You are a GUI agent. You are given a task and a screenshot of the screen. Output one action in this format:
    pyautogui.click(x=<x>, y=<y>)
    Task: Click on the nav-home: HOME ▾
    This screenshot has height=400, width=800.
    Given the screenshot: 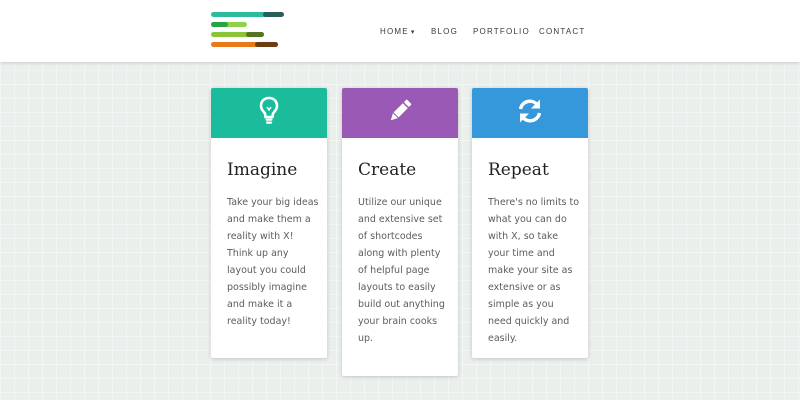 What is the action you would take?
    pyautogui.click(x=398, y=31)
    